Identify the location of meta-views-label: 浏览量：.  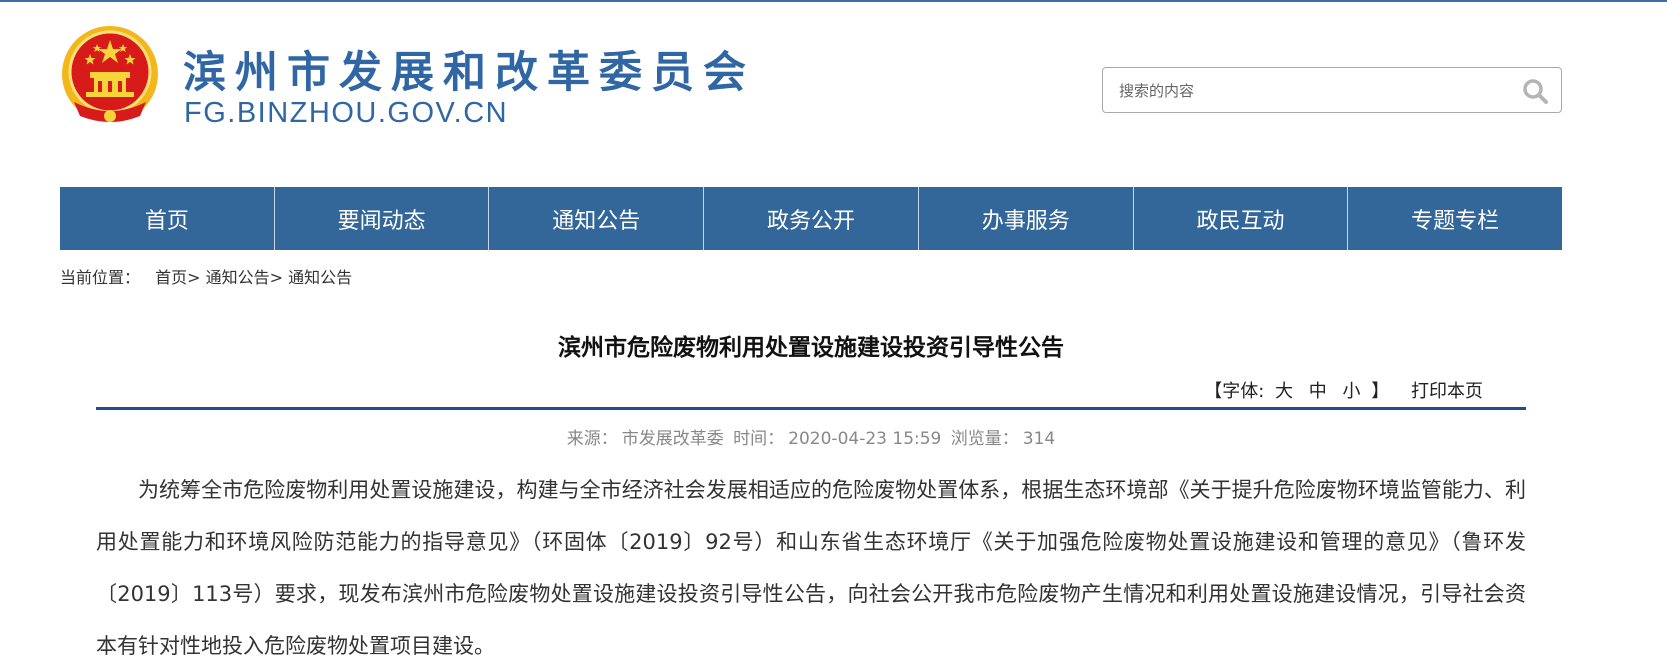
(984, 439).